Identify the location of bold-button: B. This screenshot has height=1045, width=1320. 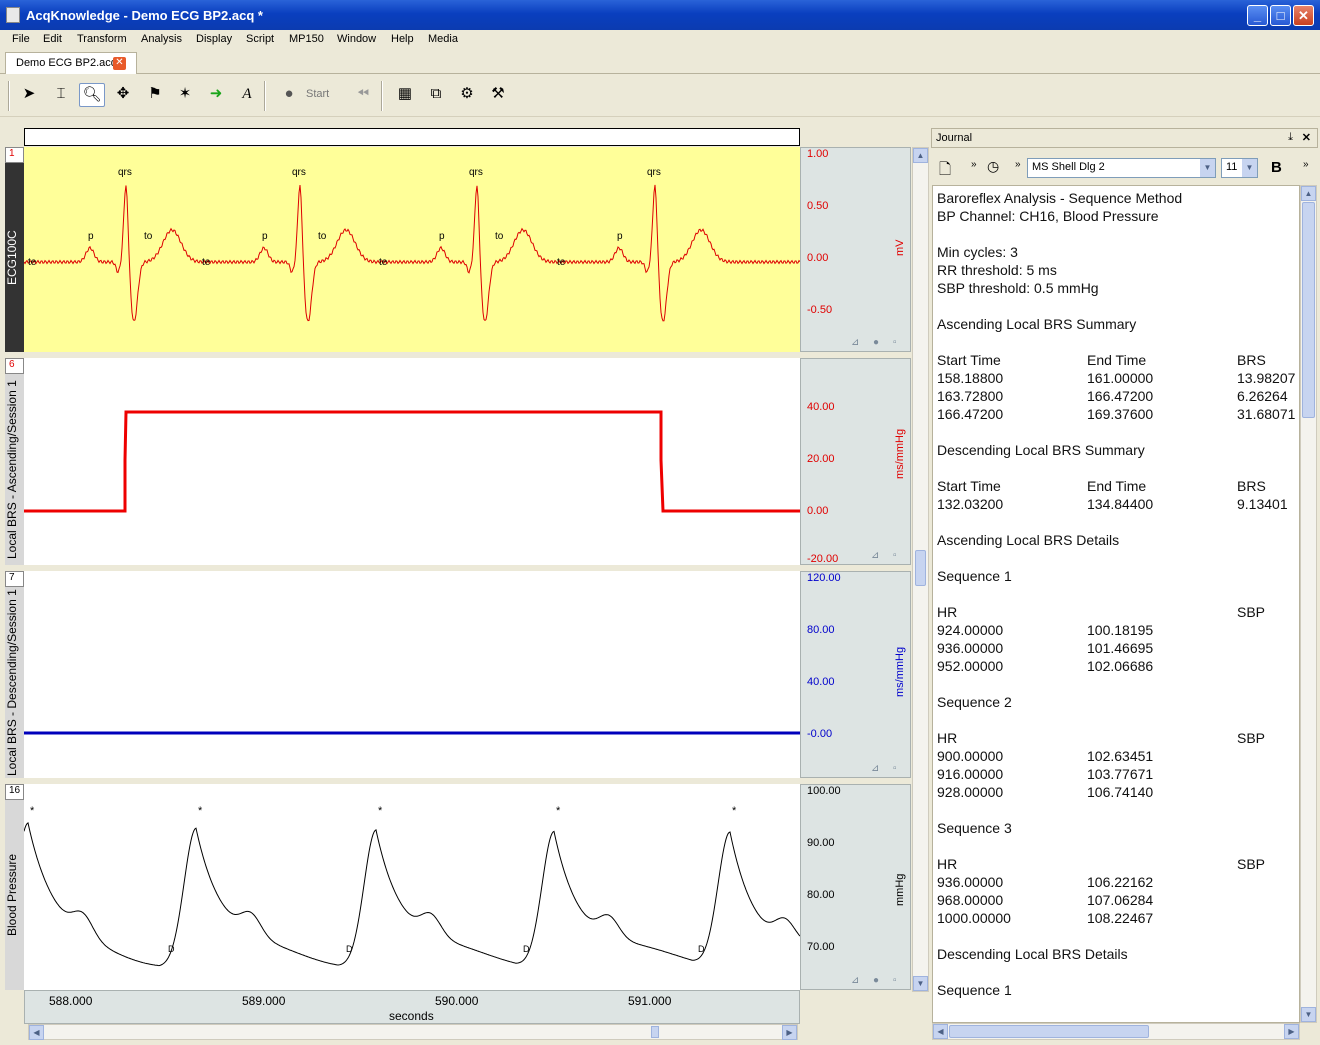
(1276, 167).